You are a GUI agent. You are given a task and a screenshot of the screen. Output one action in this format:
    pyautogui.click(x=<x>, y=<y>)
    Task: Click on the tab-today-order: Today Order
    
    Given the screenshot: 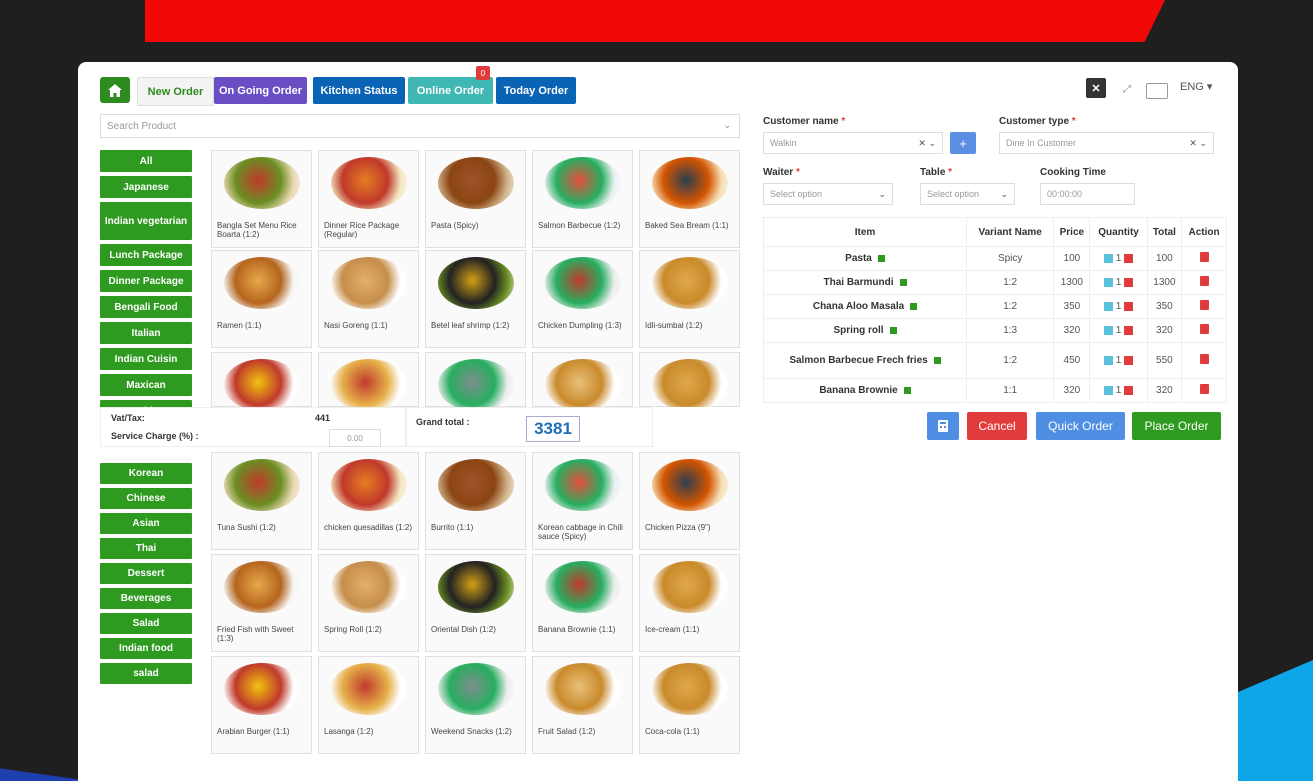 What is the action you would take?
    pyautogui.click(x=536, y=90)
    